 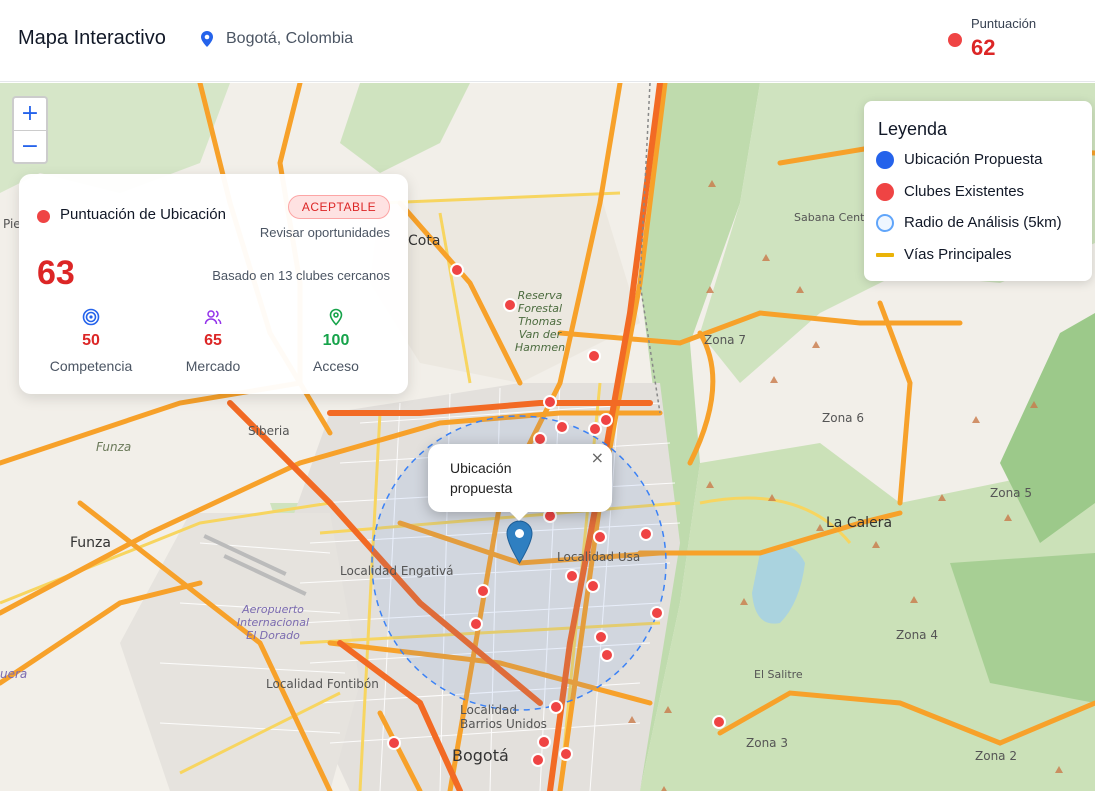 What do you see at coordinates (324, 232) in the screenshot?
I see `score-card-subtitle: Revisar oportunidades` at bounding box center [324, 232].